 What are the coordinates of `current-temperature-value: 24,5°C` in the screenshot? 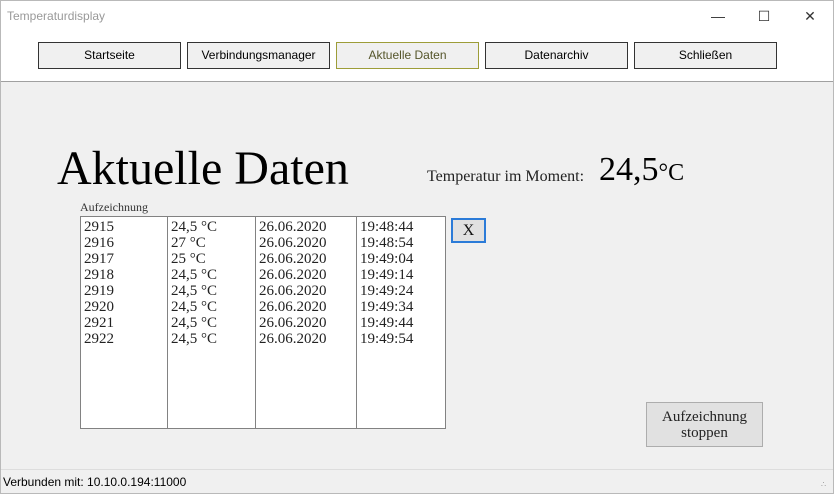 It's located at (641, 170).